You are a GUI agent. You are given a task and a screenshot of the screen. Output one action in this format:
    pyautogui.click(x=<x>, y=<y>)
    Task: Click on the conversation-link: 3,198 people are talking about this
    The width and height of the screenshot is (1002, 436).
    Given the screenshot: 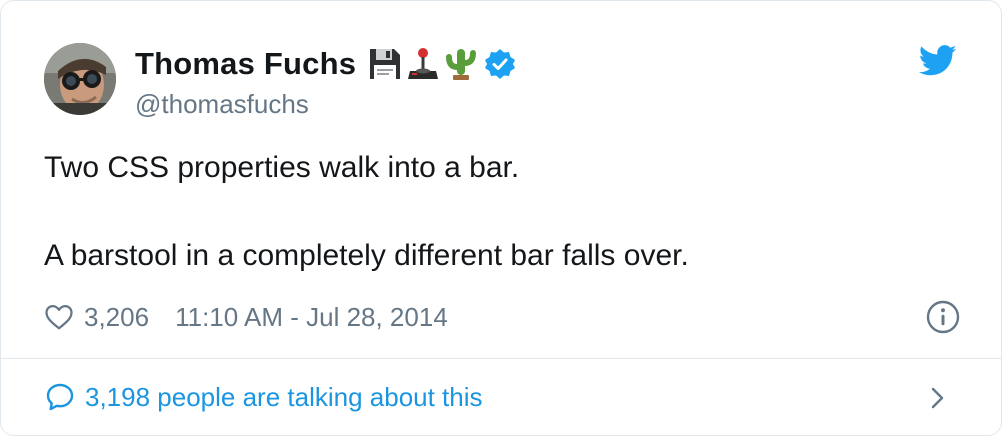 What is the action you would take?
    pyautogui.click(x=502, y=397)
    